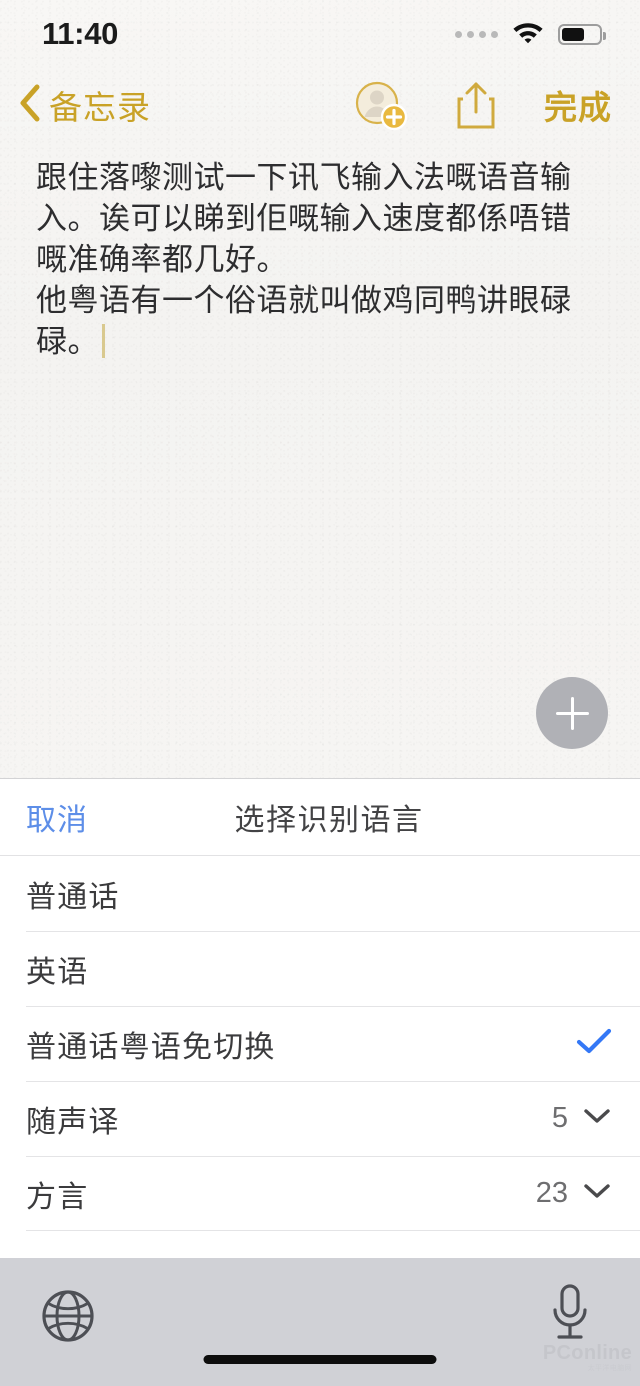  I want to click on status-time: 11:40, so click(80, 33).